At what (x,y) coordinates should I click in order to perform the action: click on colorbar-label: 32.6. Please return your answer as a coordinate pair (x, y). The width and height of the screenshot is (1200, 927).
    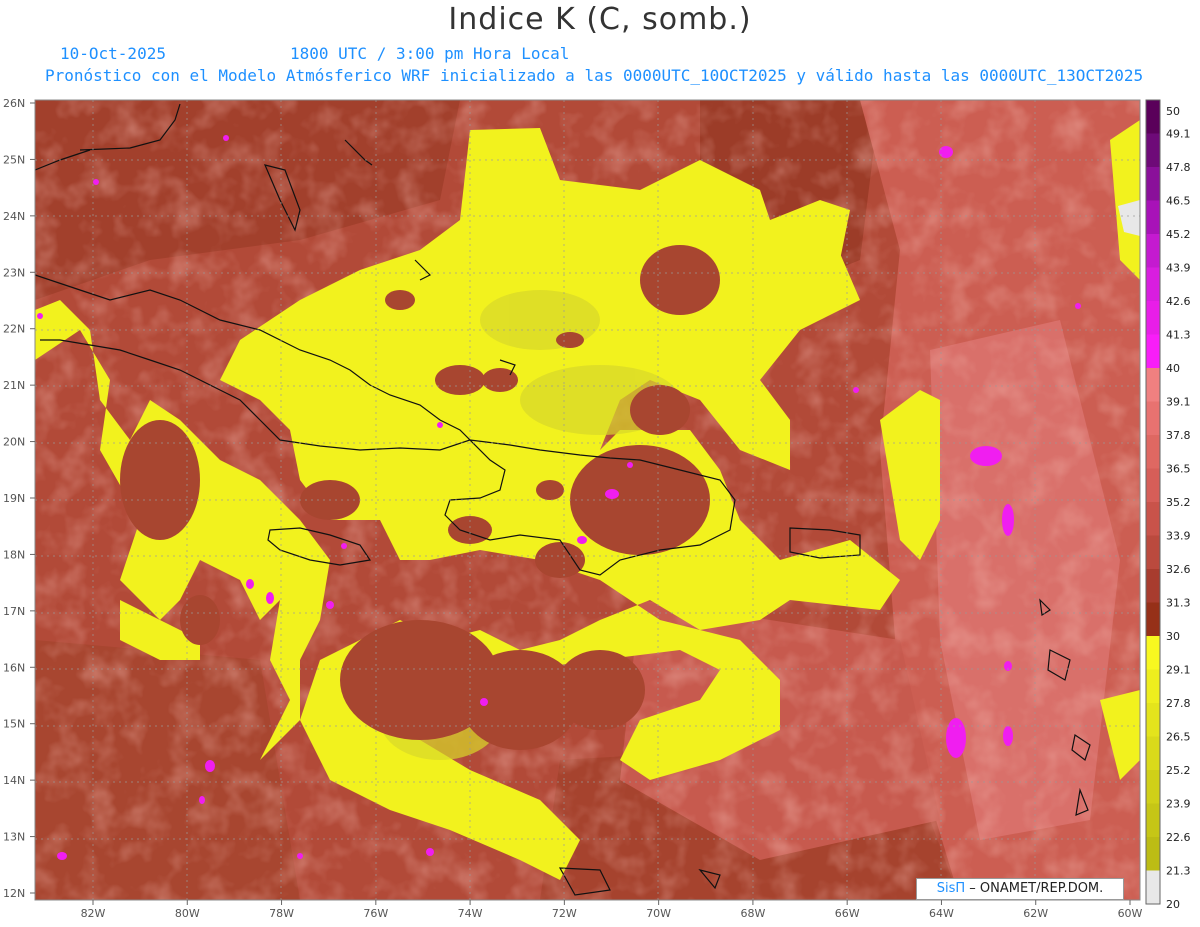
    Looking at the image, I should click on (1178, 569).